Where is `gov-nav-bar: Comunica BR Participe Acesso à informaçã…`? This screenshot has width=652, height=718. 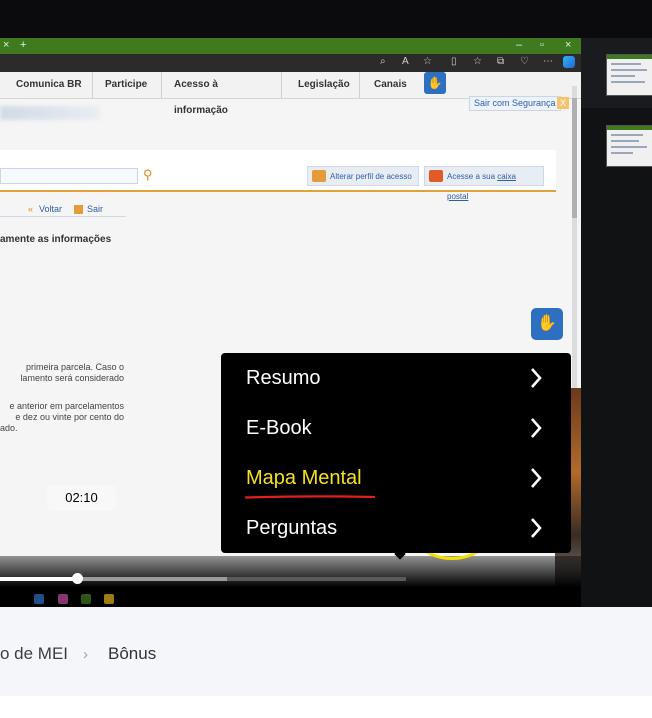
gov-nav-bar: Comunica BR Participe Acesso à informaçã… is located at coordinates (290, 94).